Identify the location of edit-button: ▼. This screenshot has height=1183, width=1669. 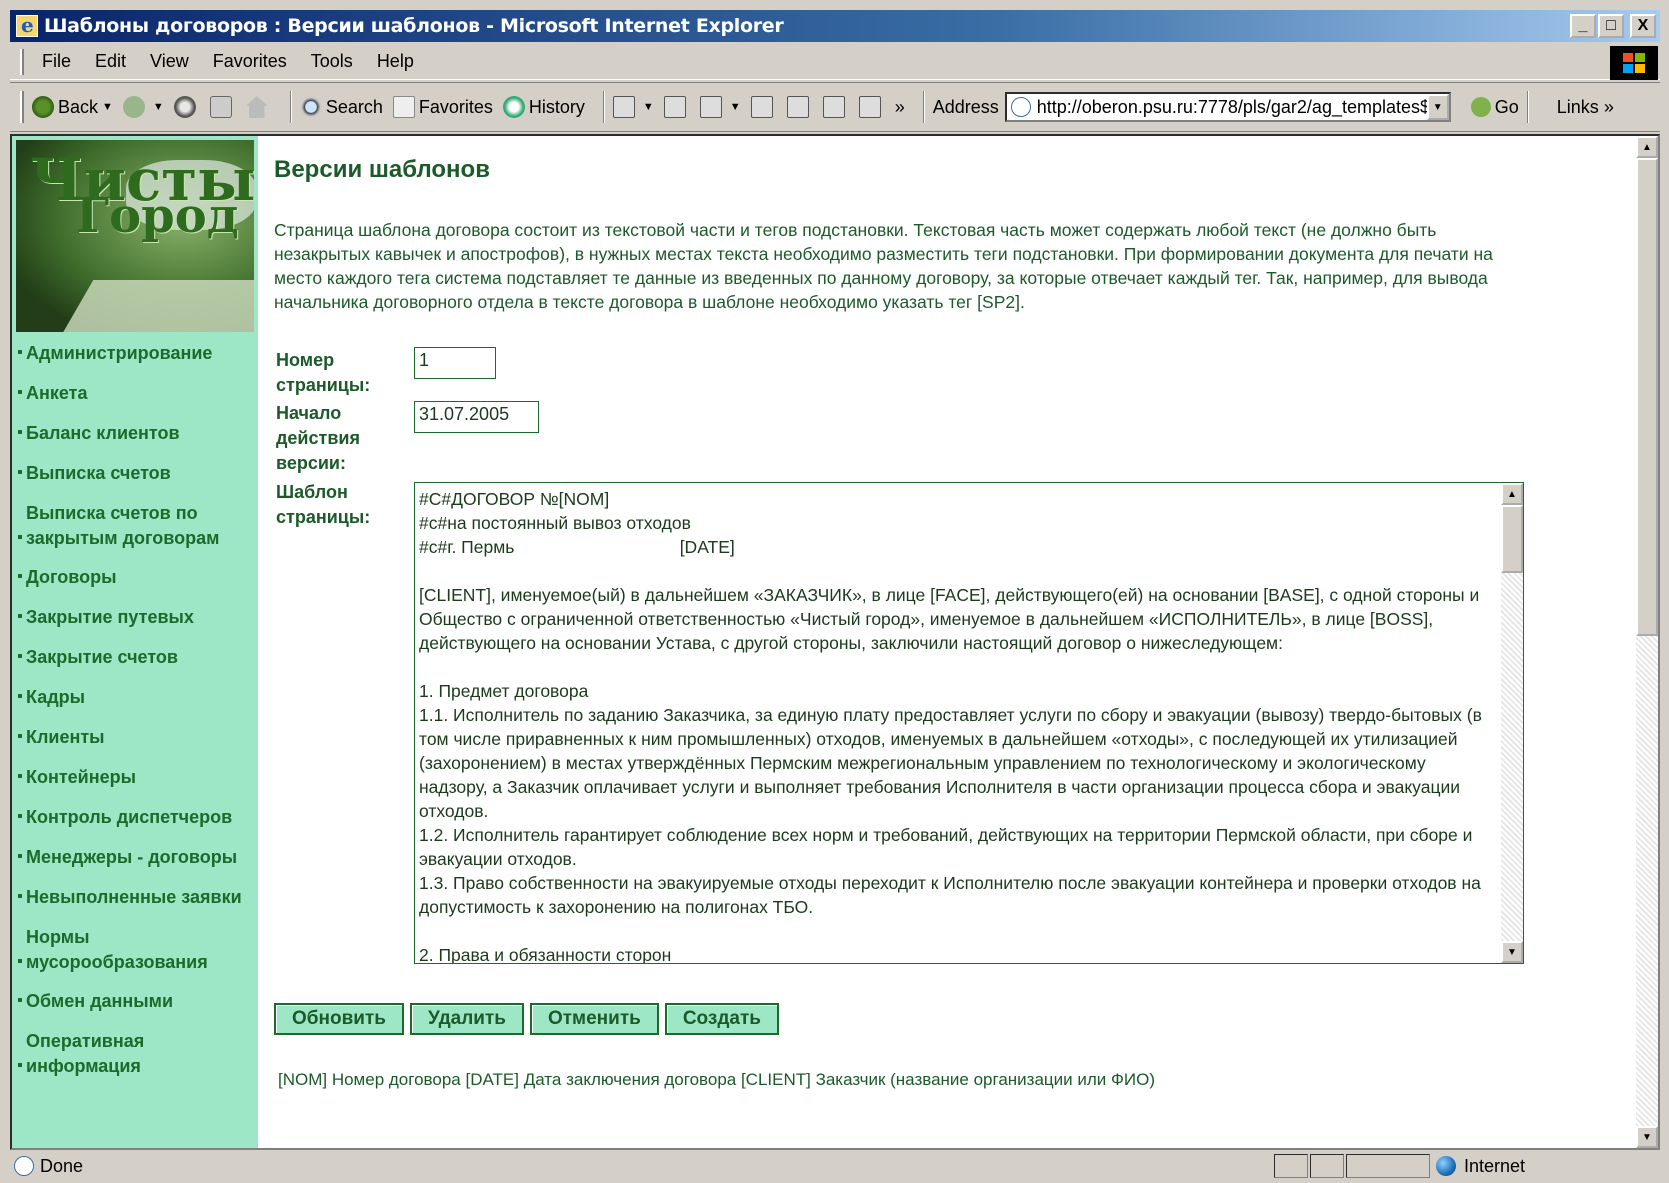
(720, 107).